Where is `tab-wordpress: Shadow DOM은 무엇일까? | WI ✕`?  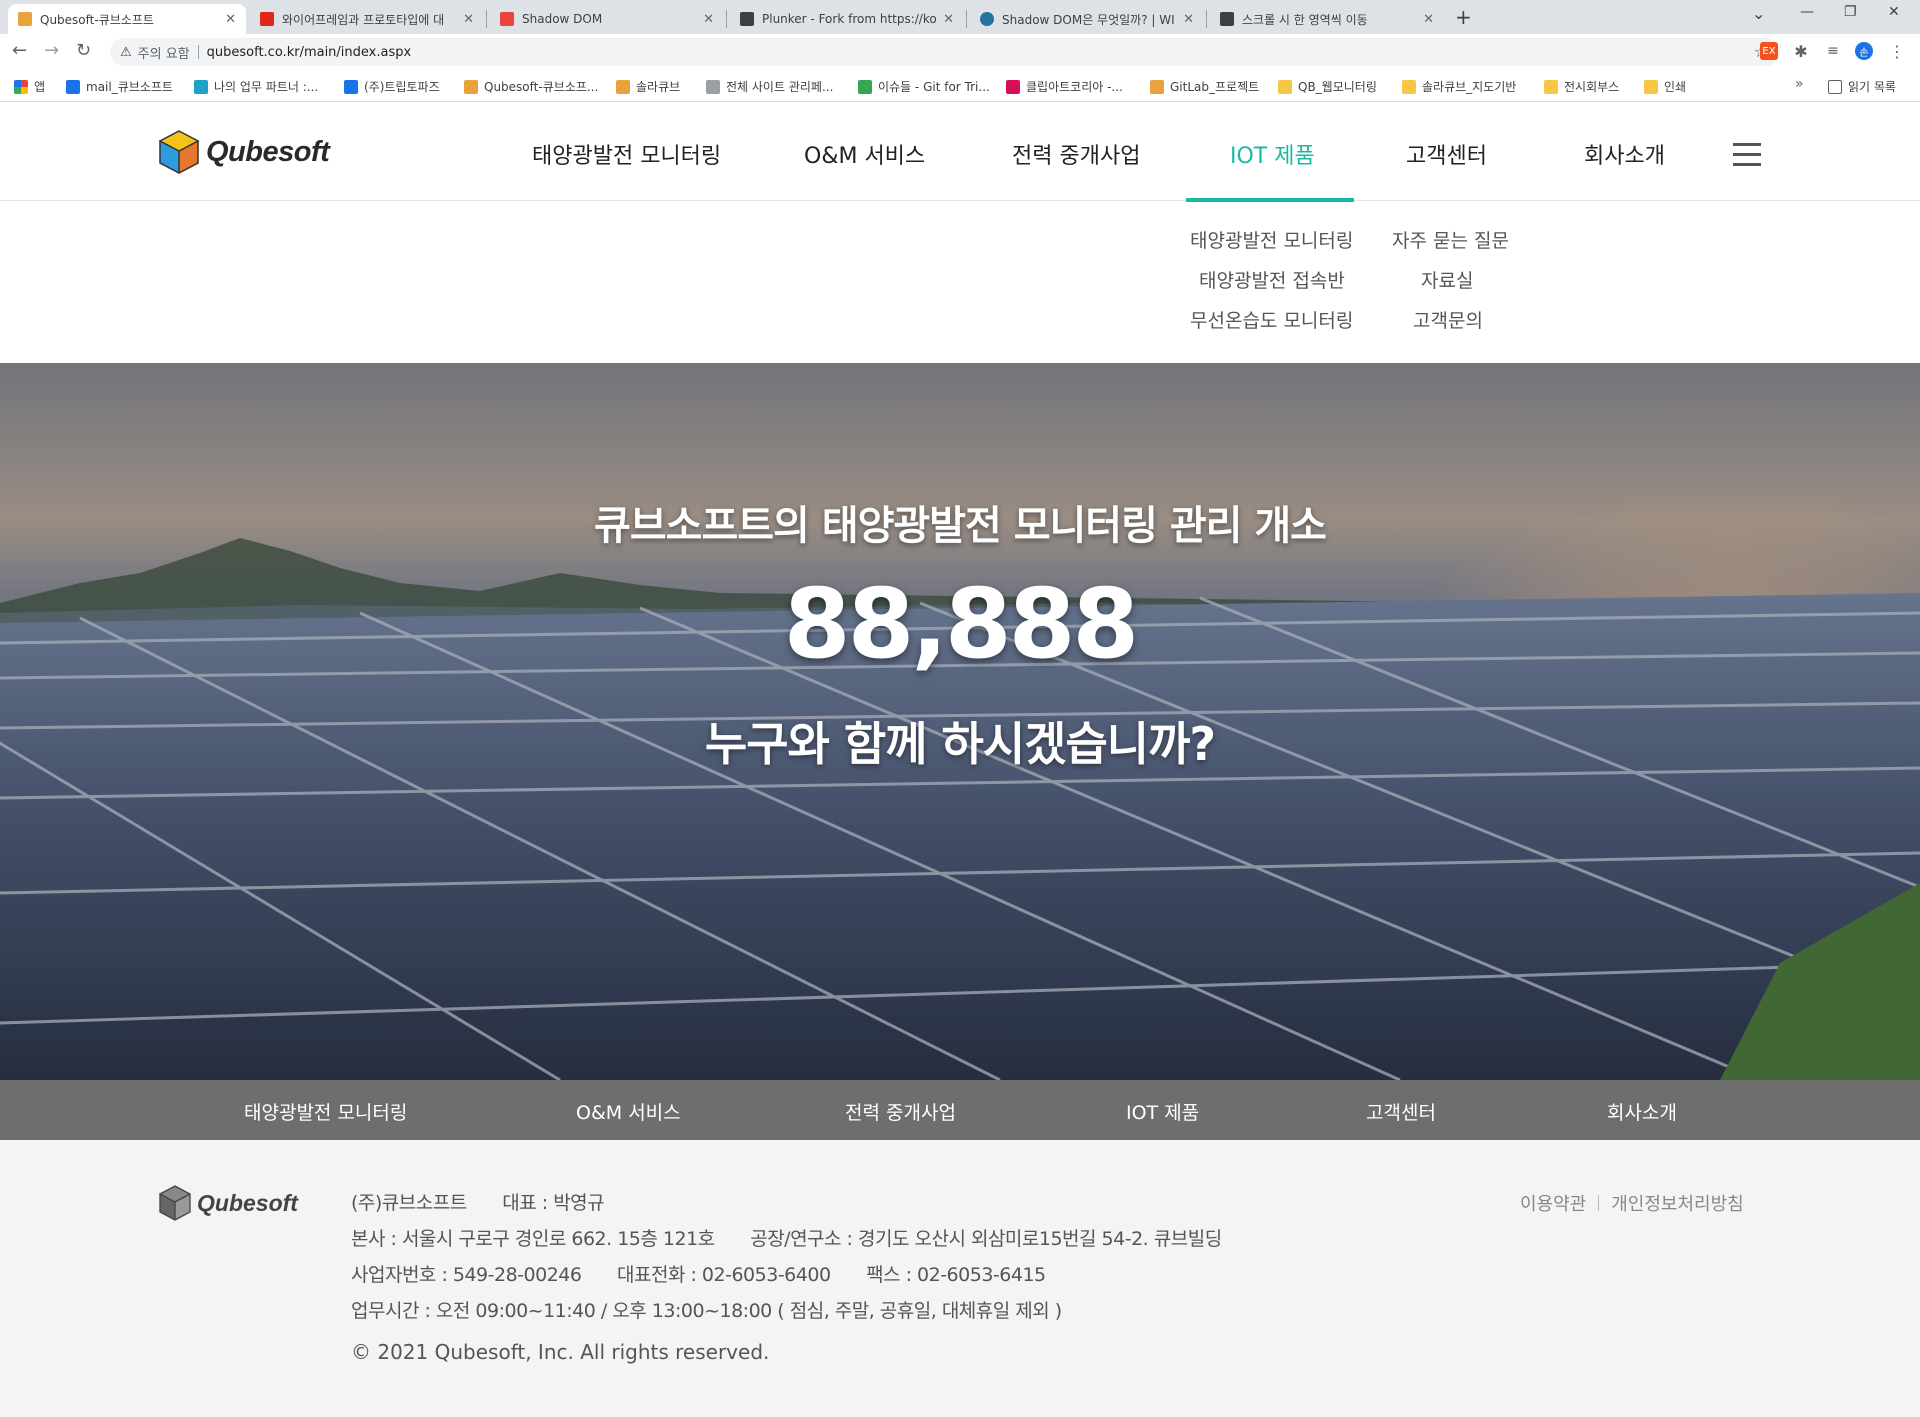 tab-wordpress: Shadow DOM은 무엇일까? | WI ✕ is located at coordinates (1087, 19).